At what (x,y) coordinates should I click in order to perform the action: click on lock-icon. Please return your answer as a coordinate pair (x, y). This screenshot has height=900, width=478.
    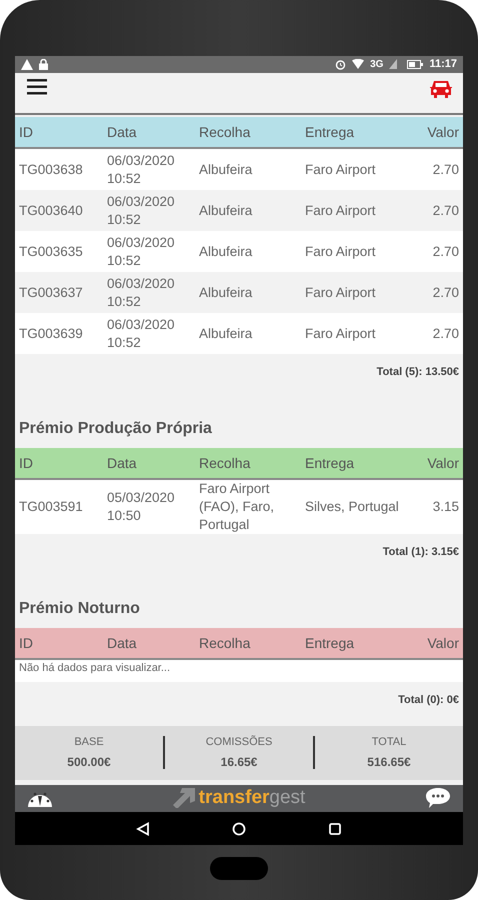
    Looking at the image, I should click on (43, 64).